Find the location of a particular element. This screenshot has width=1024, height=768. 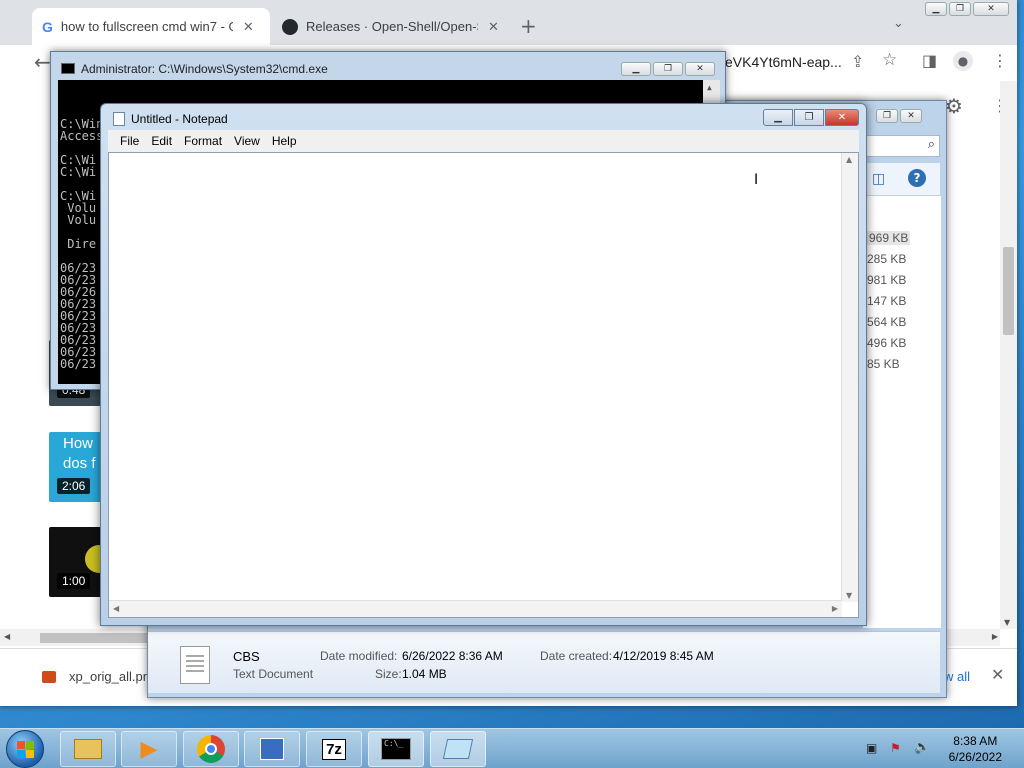

taskbar-chrome is located at coordinates (211, 749).